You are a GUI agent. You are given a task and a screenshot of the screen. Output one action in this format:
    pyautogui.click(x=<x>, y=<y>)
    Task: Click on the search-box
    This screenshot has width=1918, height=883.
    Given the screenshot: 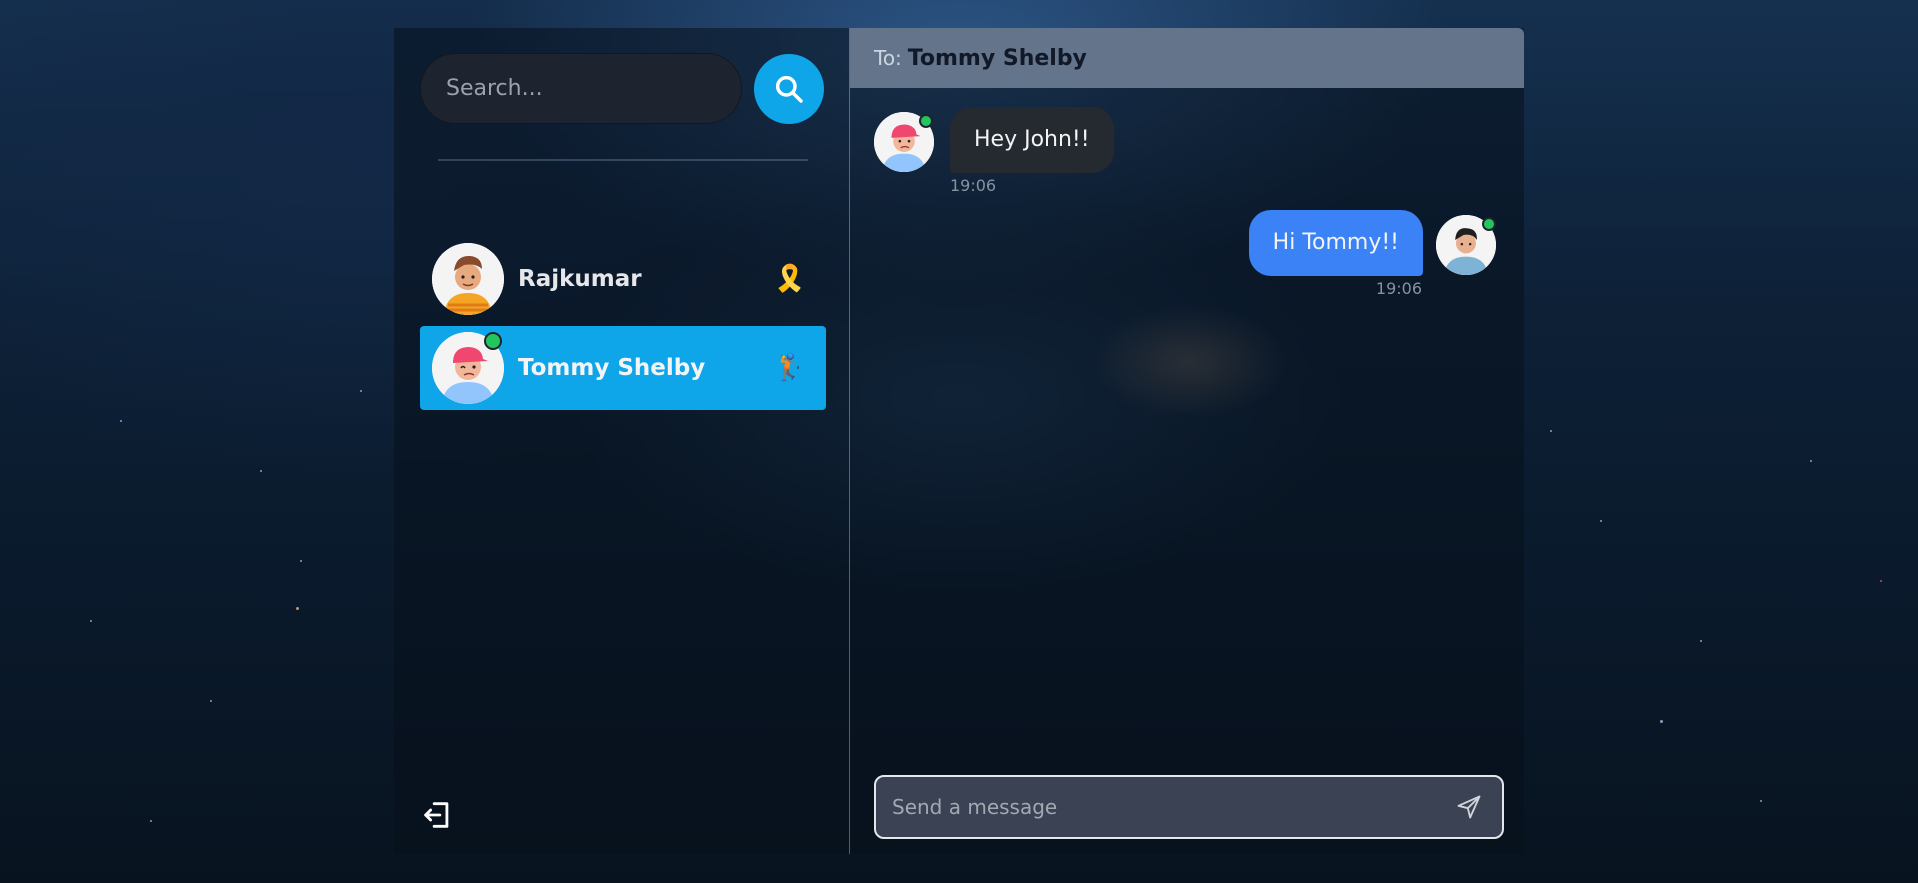 What is the action you would take?
    pyautogui.click(x=581, y=88)
    